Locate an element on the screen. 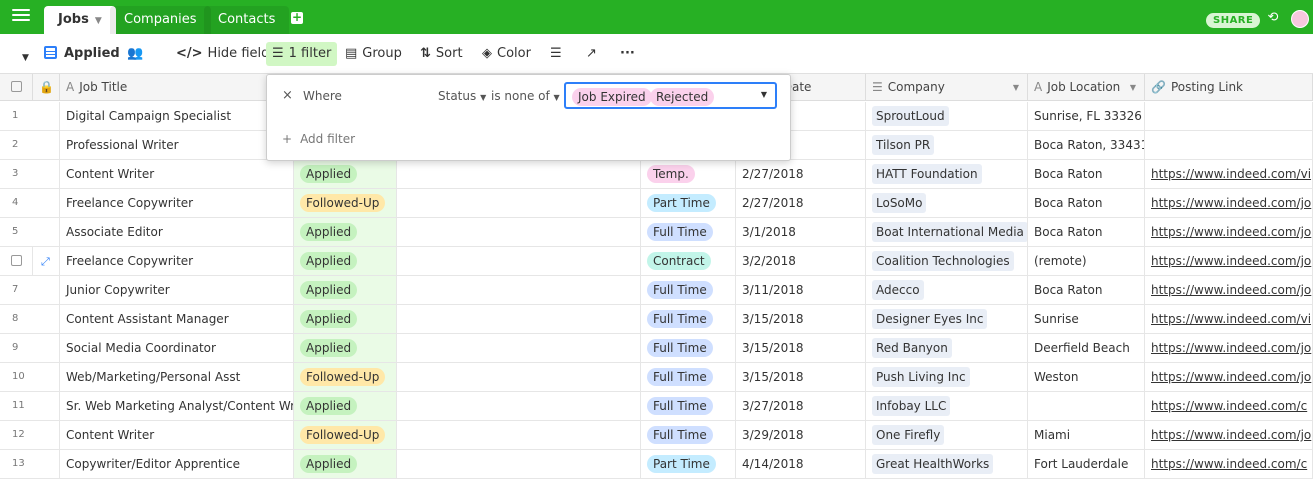 This screenshot has width=1313, height=479. select-all-checkbox is located at coordinates (16, 87).